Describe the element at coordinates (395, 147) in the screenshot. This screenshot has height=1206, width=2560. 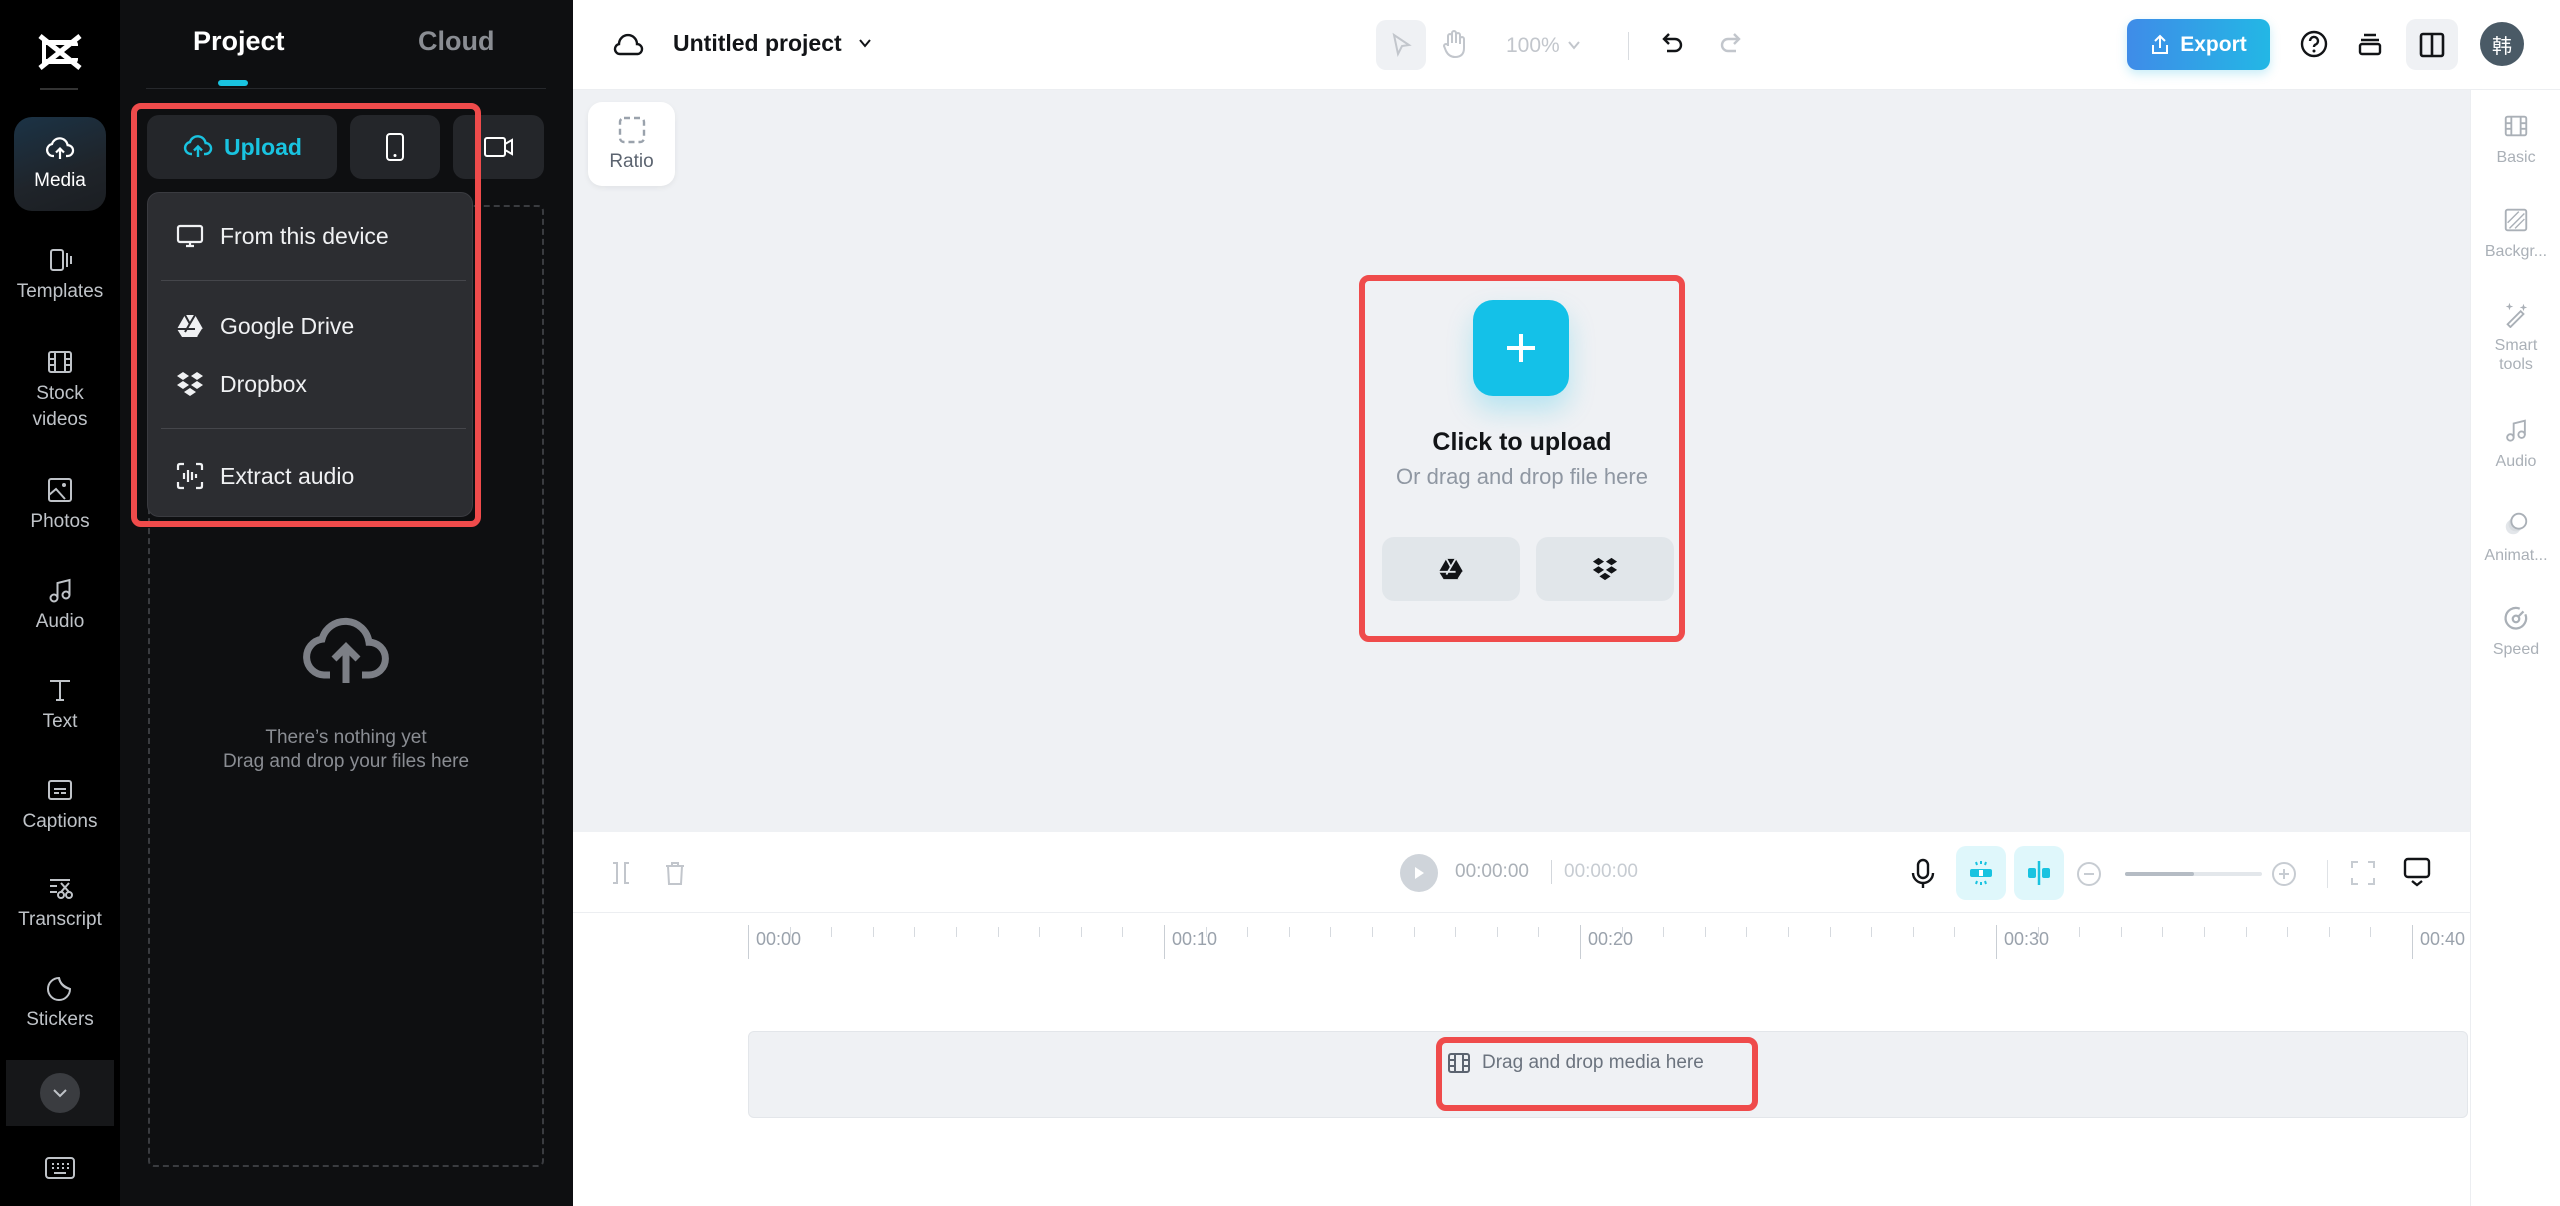
I see `phone-upload-button` at that location.